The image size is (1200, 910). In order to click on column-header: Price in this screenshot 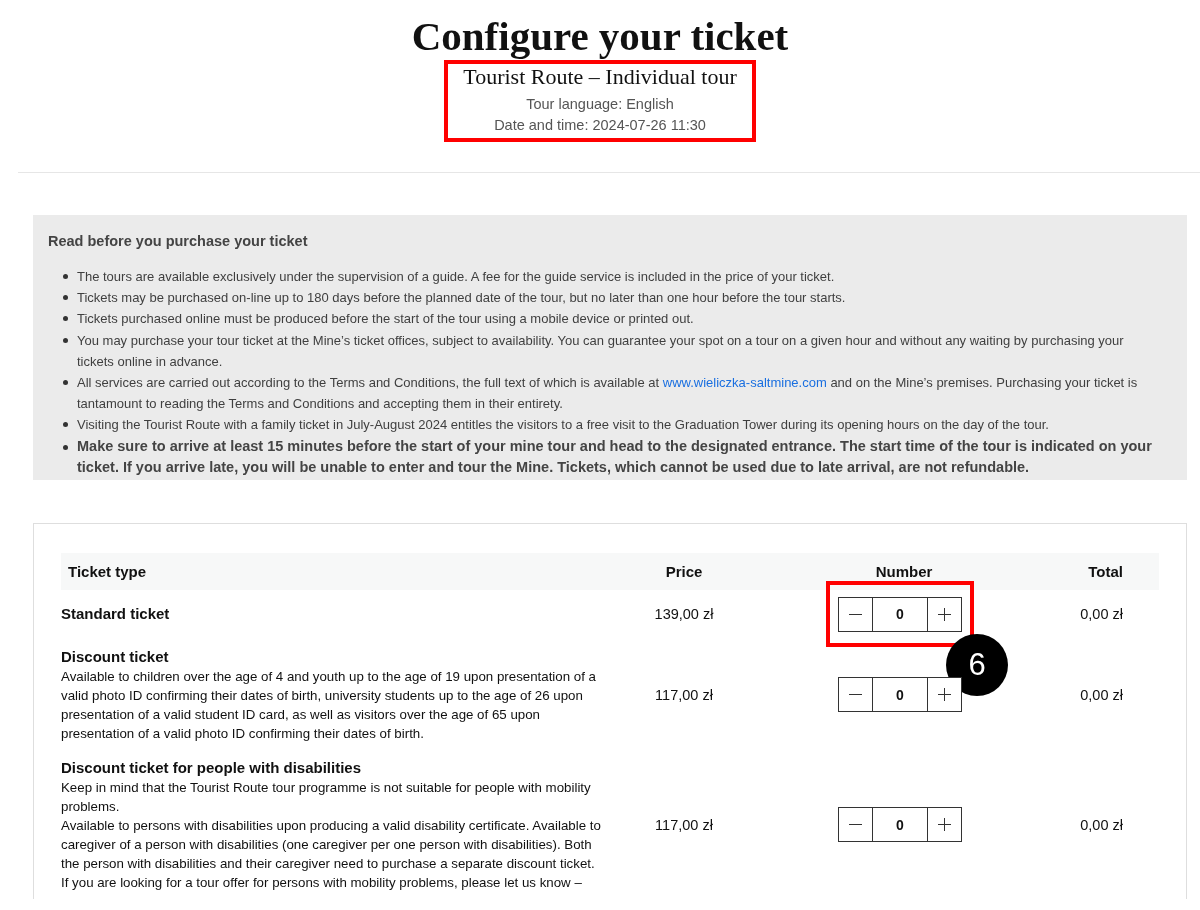, I will do `click(684, 571)`.